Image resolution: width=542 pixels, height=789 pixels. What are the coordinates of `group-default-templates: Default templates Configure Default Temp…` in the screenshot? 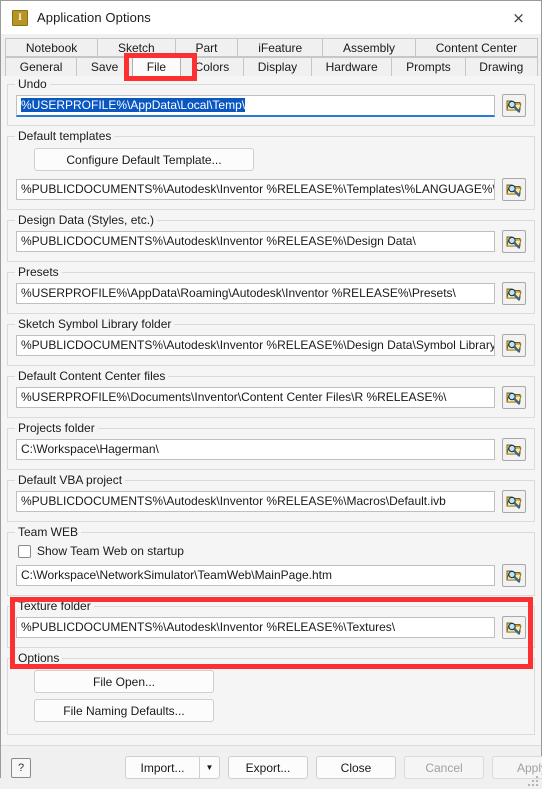 It's located at (271, 170).